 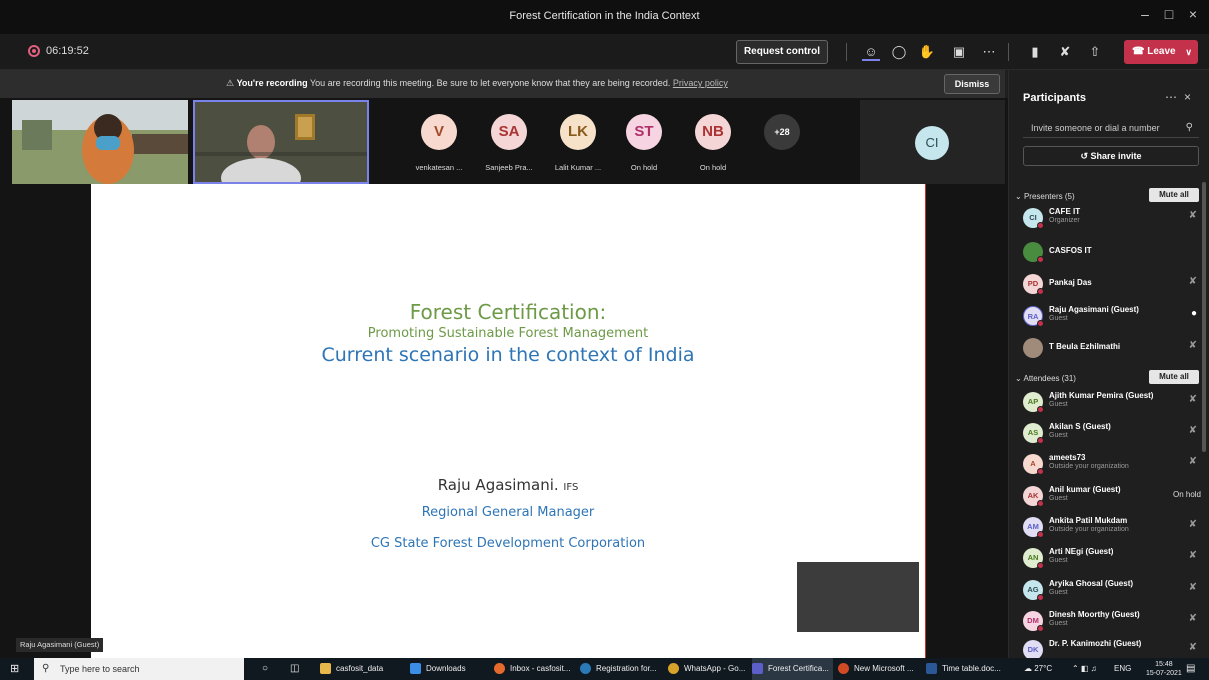 I want to click on invite-input: Invite someone or dial a number ⚲, so click(x=1111, y=128).